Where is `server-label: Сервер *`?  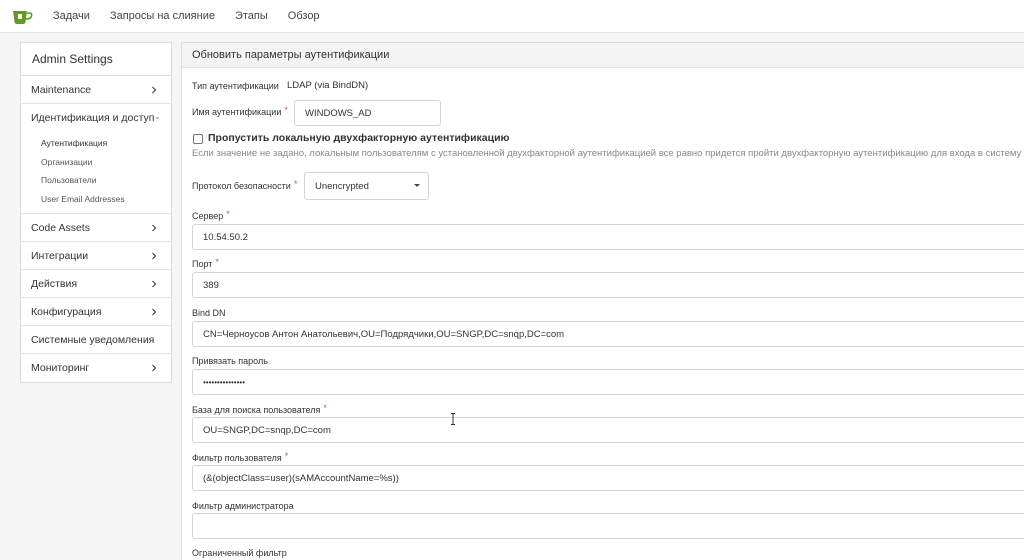
server-label: Сервер * is located at coordinates (211, 215).